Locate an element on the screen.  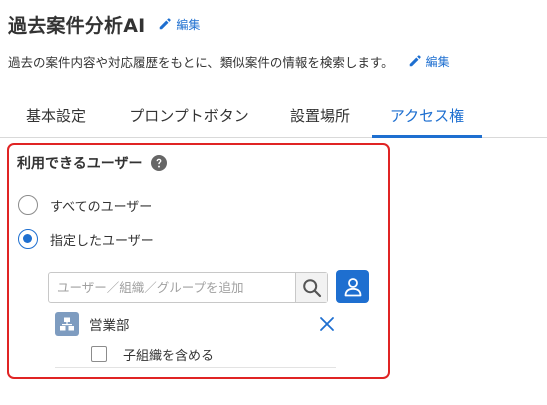
include-suborganizations: 子組織を含める is located at coordinates (152, 354).